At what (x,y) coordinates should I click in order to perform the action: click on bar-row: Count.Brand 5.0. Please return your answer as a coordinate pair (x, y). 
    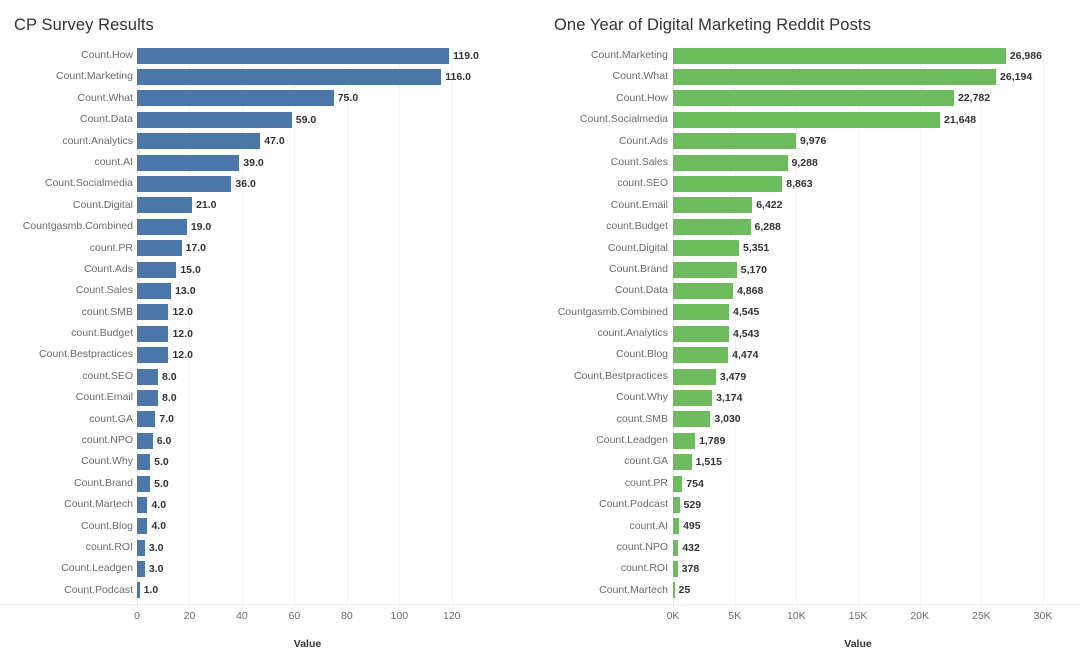
    Looking at the image, I should click on (270, 483).